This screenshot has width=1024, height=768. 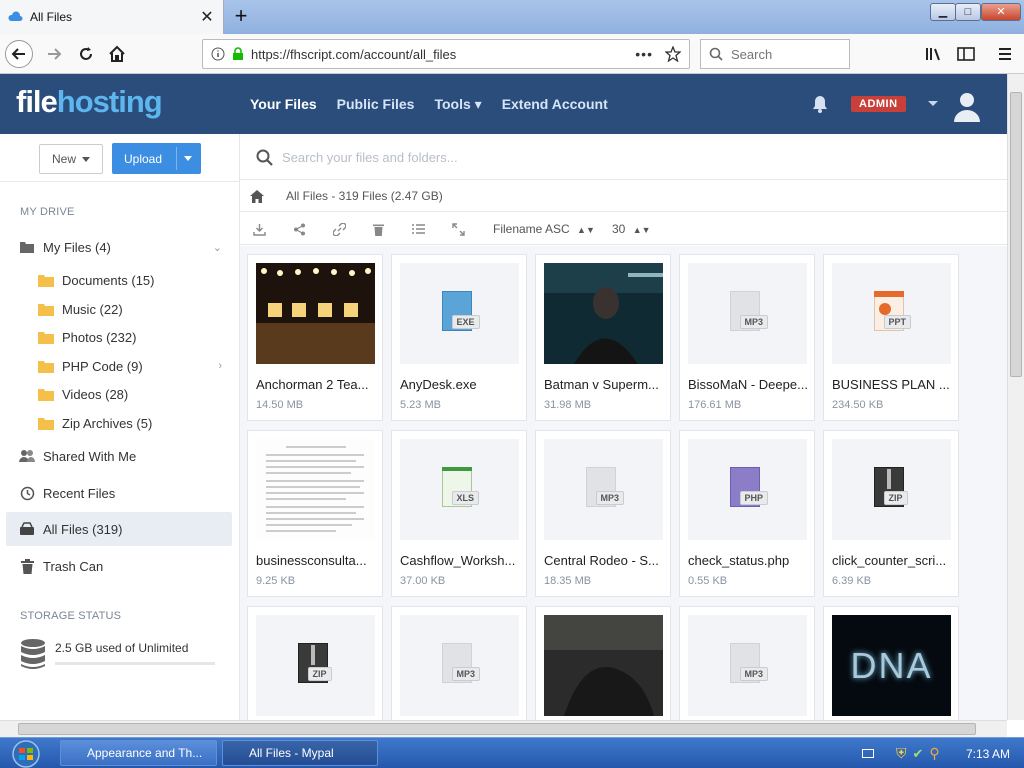 What do you see at coordinates (943, 12) in the screenshot?
I see `window-minimize-button: ▁` at bounding box center [943, 12].